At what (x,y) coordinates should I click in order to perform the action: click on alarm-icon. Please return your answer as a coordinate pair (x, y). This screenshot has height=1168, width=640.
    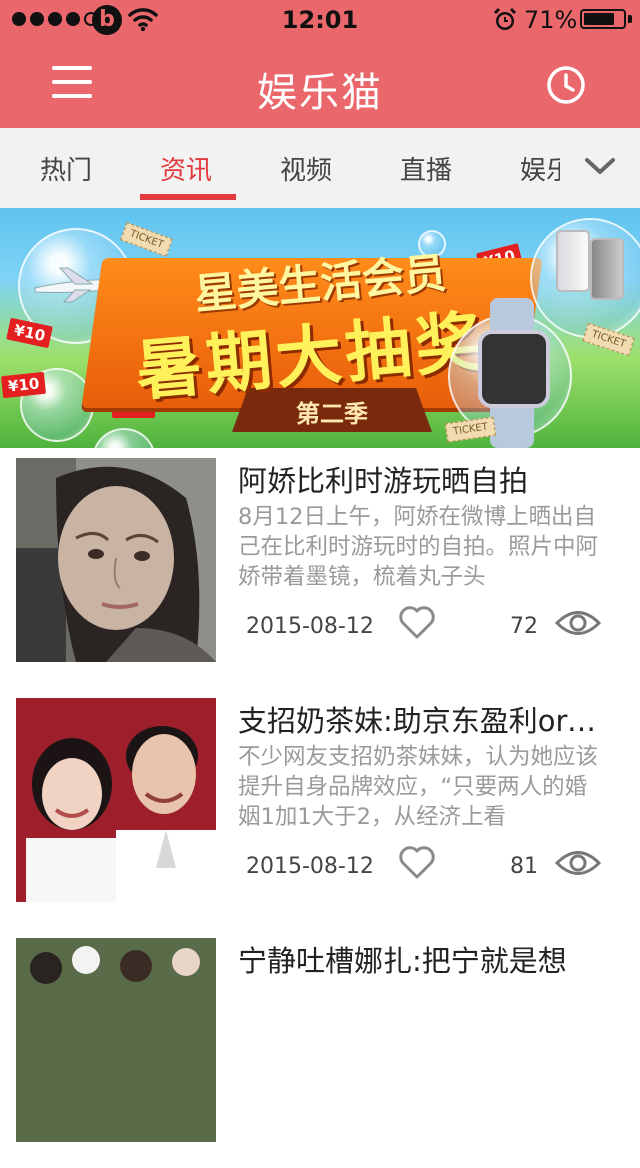
    Looking at the image, I should click on (505, 18).